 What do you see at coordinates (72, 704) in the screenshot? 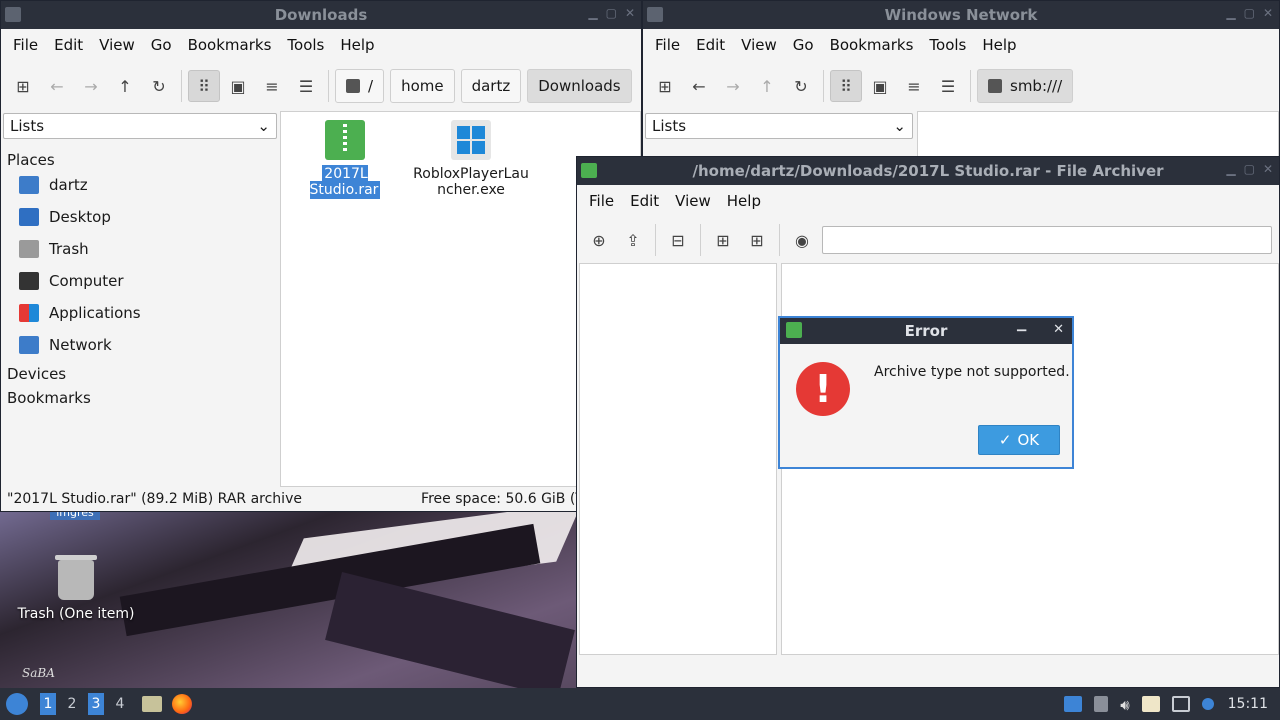
I see `workspace-2: 2` at bounding box center [72, 704].